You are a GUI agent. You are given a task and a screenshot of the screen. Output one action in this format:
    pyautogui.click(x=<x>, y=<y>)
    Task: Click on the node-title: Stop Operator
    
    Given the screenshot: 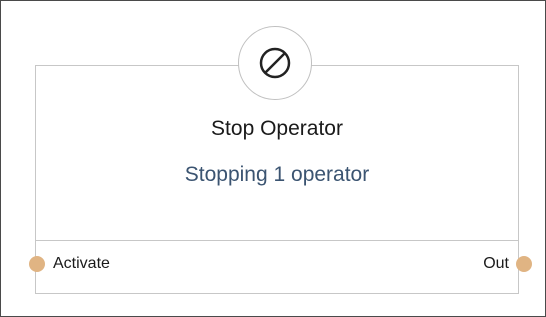 What is the action you would take?
    pyautogui.click(x=277, y=128)
    